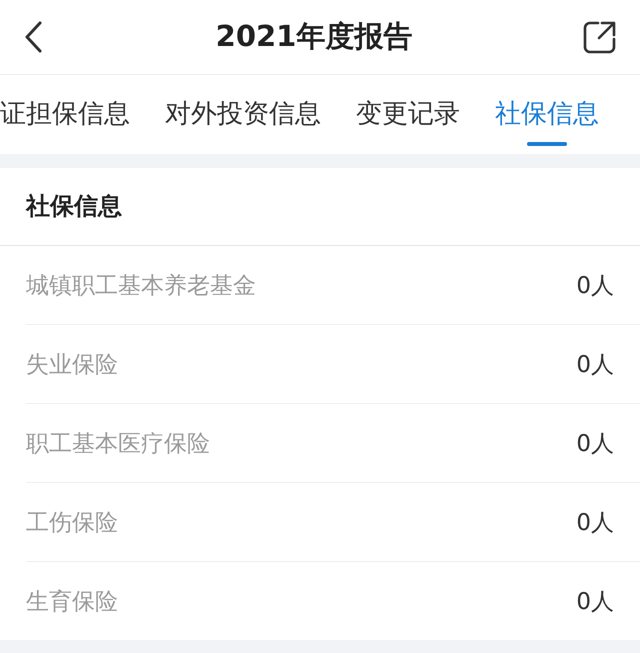  Describe the element at coordinates (72, 365) in the screenshot. I see `row-label: 失业保险` at that location.